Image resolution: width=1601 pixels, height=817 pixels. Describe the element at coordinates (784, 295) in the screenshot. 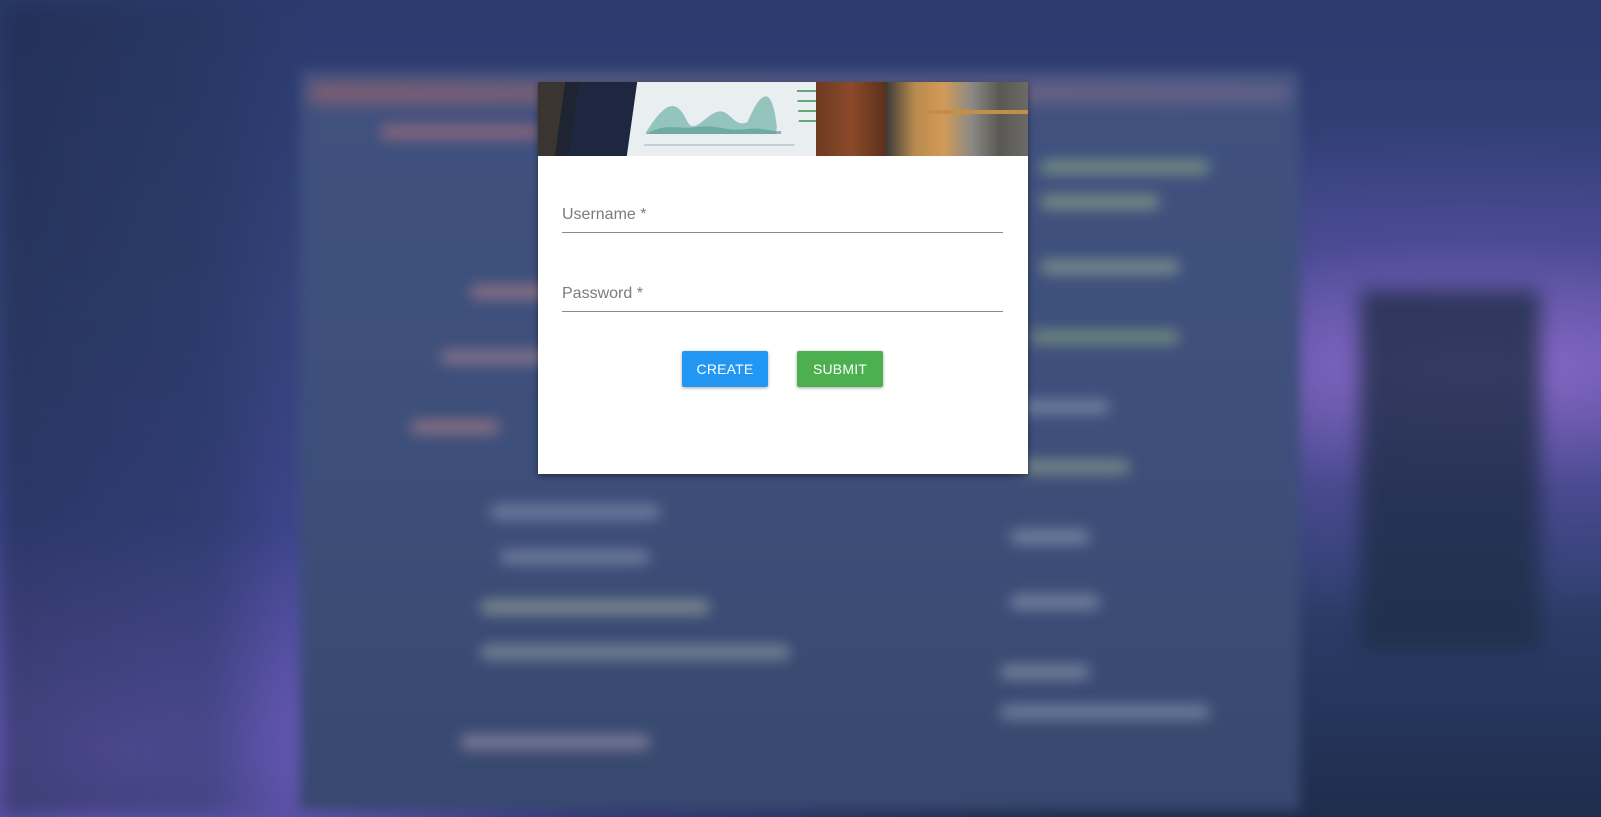

I see `password-input` at that location.